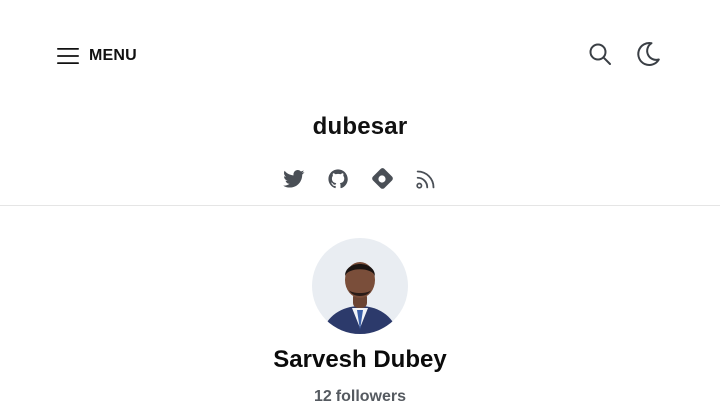 This screenshot has width=720, height=405. I want to click on theme-toggle-button, so click(648, 56).